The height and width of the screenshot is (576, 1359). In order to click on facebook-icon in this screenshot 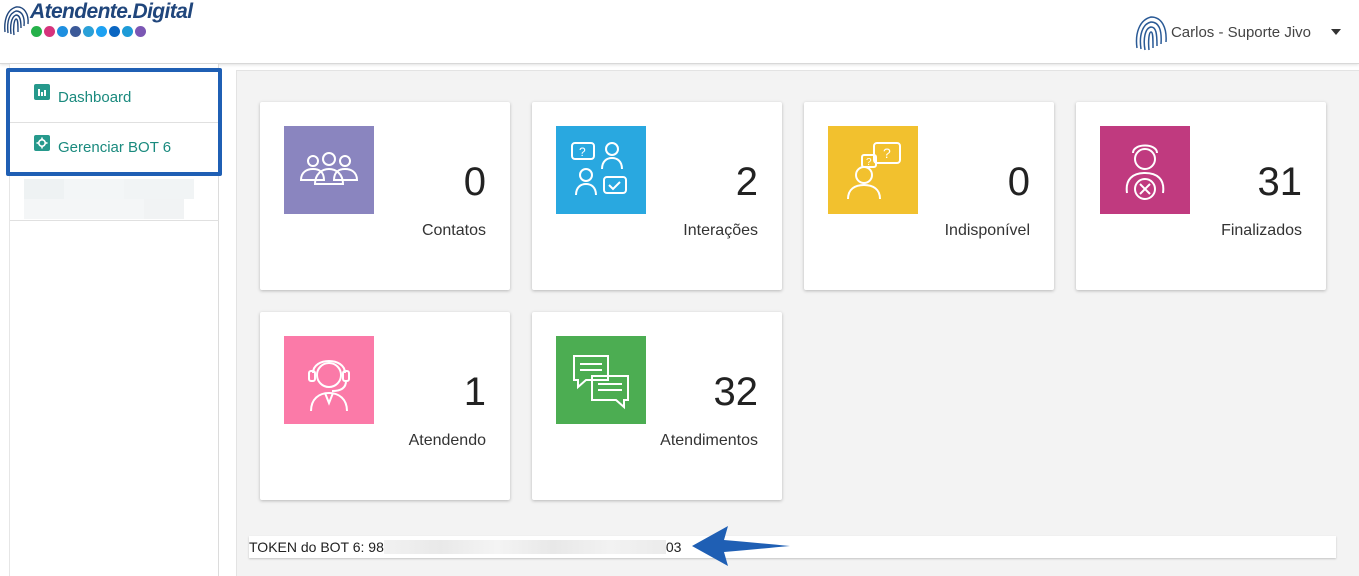, I will do `click(75, 31)`.